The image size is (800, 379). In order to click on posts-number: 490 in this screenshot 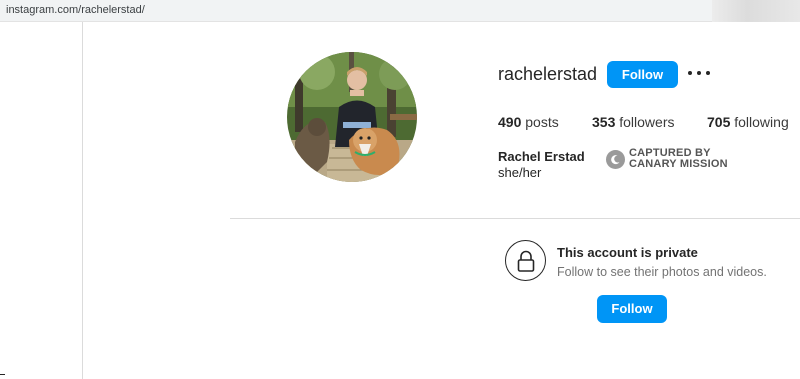, I will do `click(510, 122)`.